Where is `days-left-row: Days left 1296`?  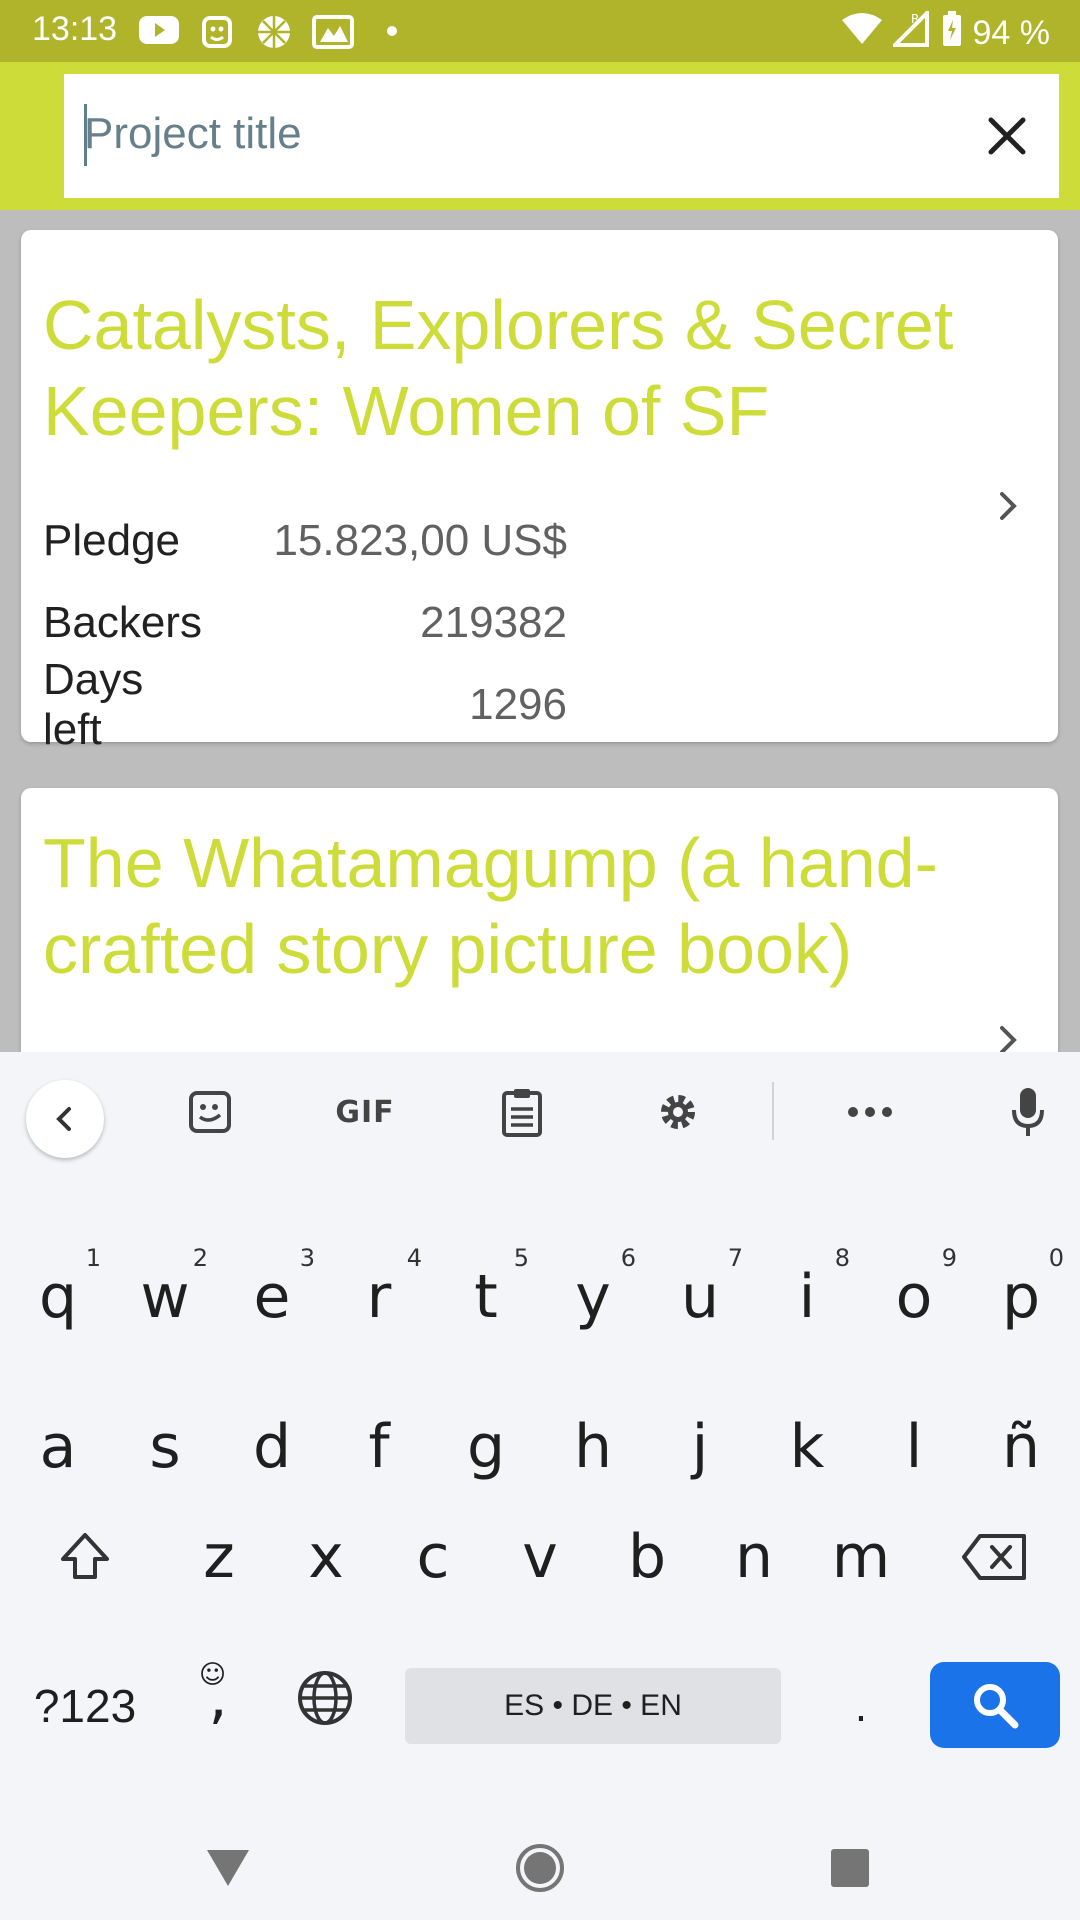 days-left-row: Days left 1296 is located at coordinates (305, 704).